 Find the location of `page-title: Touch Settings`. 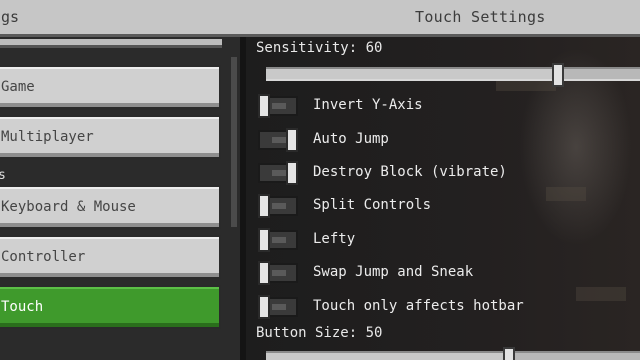

page-title: Touch Settings is located at coordinates (480, 17).